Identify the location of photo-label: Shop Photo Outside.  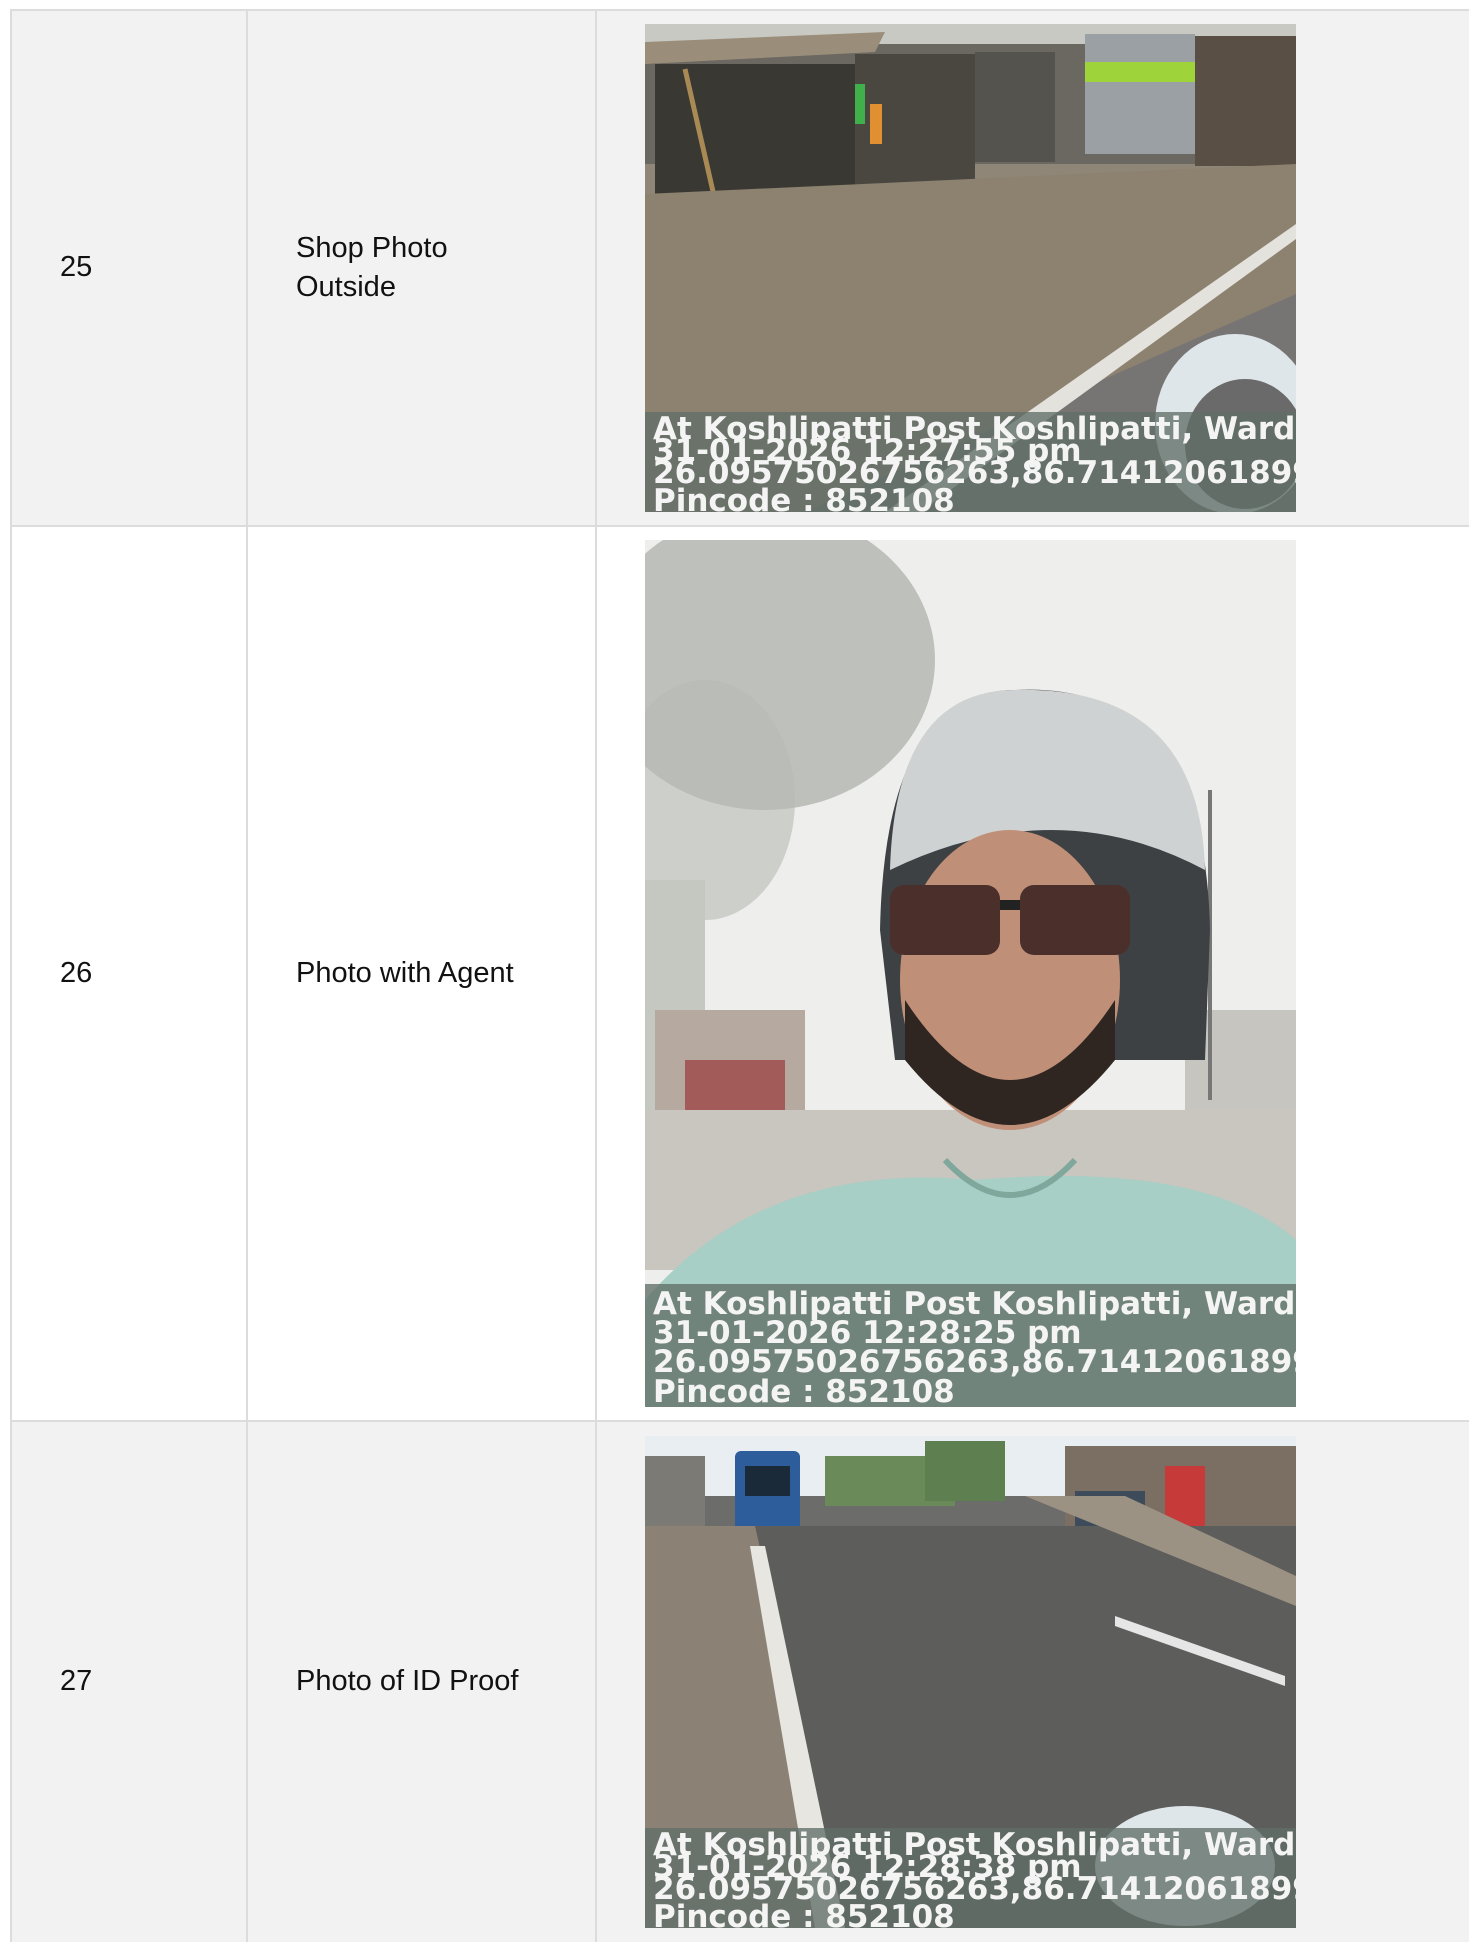
(372, 267).